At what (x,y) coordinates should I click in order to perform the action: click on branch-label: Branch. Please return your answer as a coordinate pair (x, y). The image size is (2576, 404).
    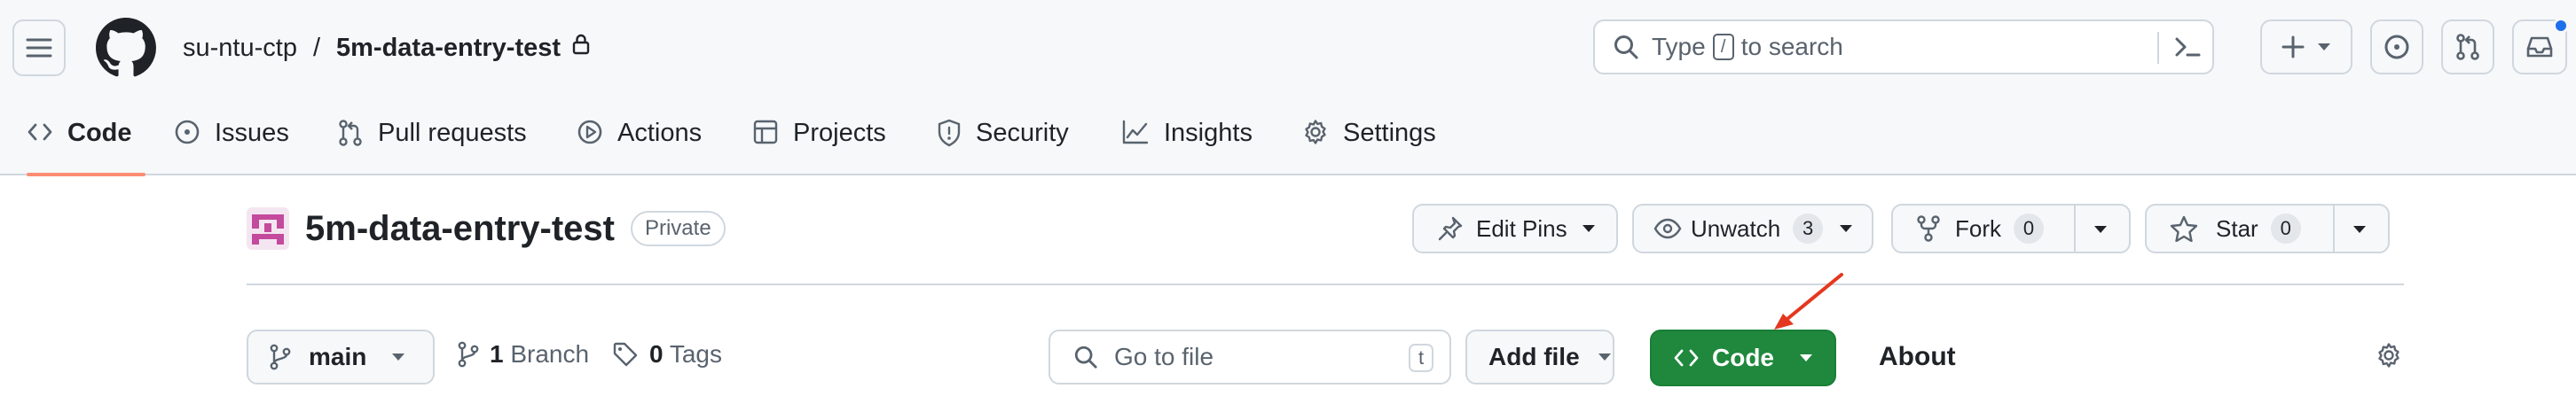
    Looking at the image, I should click on (550, 354).